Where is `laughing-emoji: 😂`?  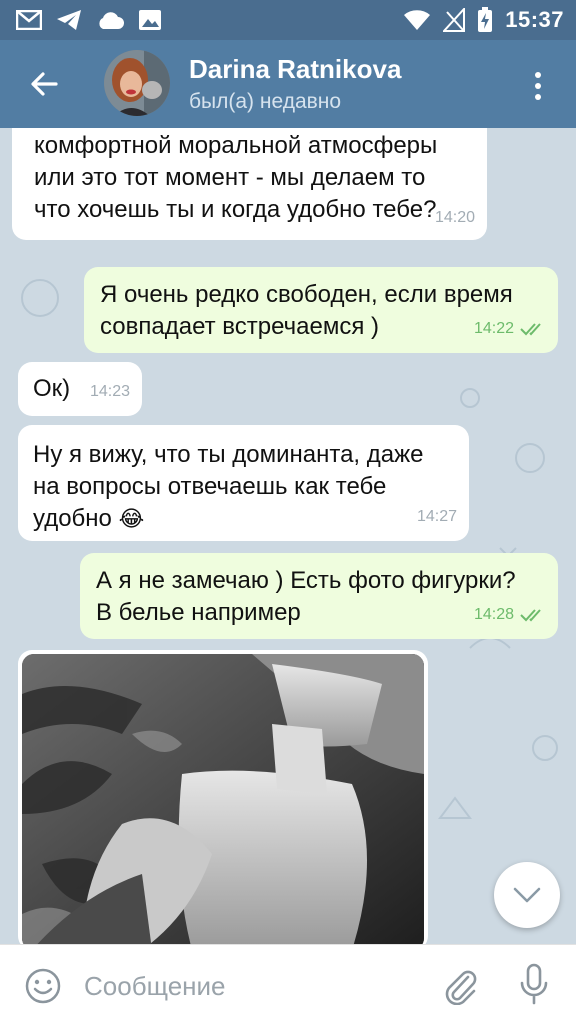
laughing-emoji: 😂 is located at coordinates (131, 518).